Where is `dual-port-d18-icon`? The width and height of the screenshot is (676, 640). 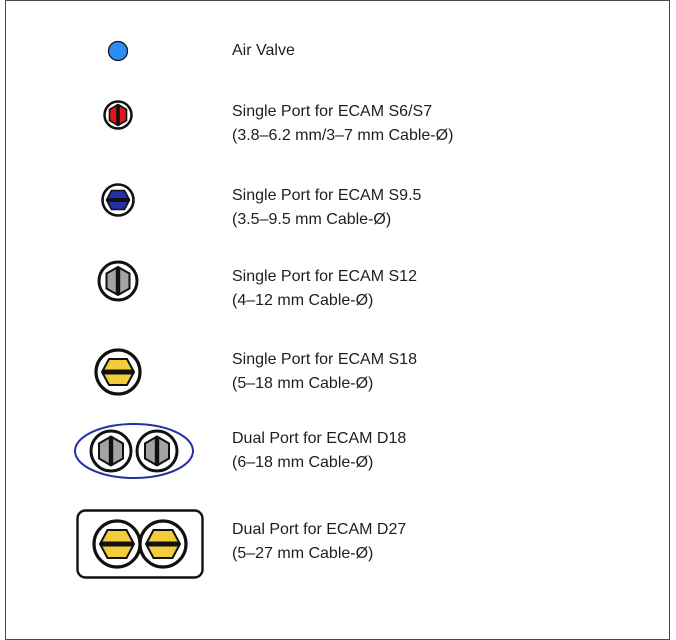
dual-port-d18-icon is located at coordinates (134, 451).